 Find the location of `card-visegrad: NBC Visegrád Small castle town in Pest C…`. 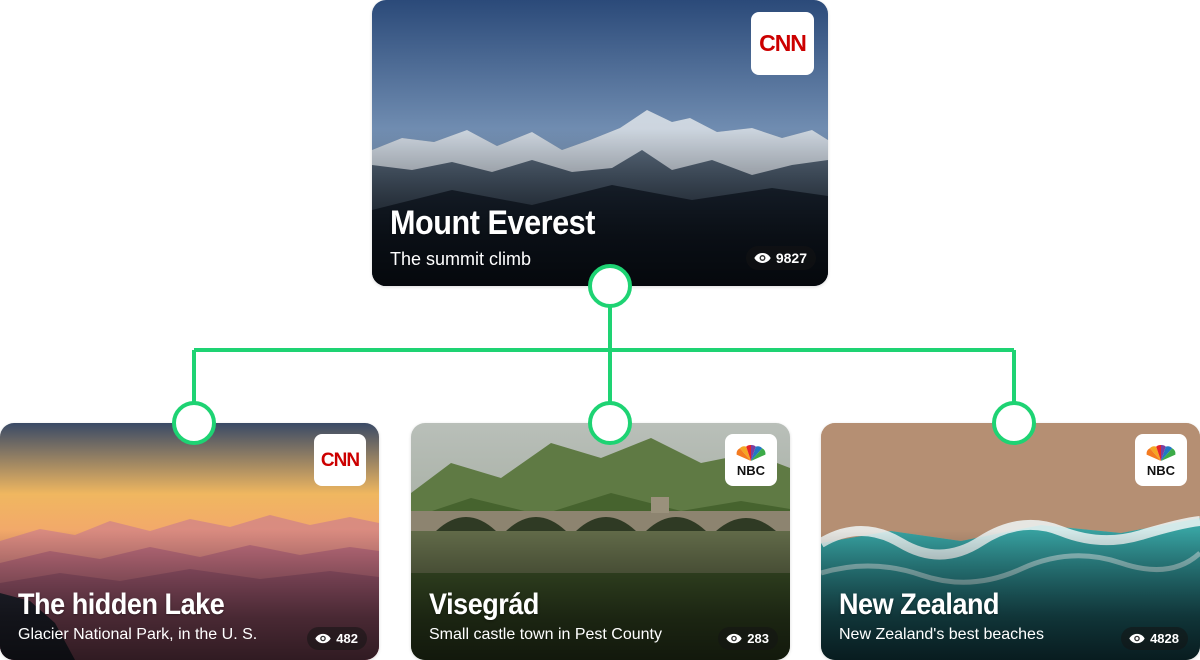

card-visegrad: NBC Visegrád Small castle town in Pest C… is located at coordinates (600, 541).